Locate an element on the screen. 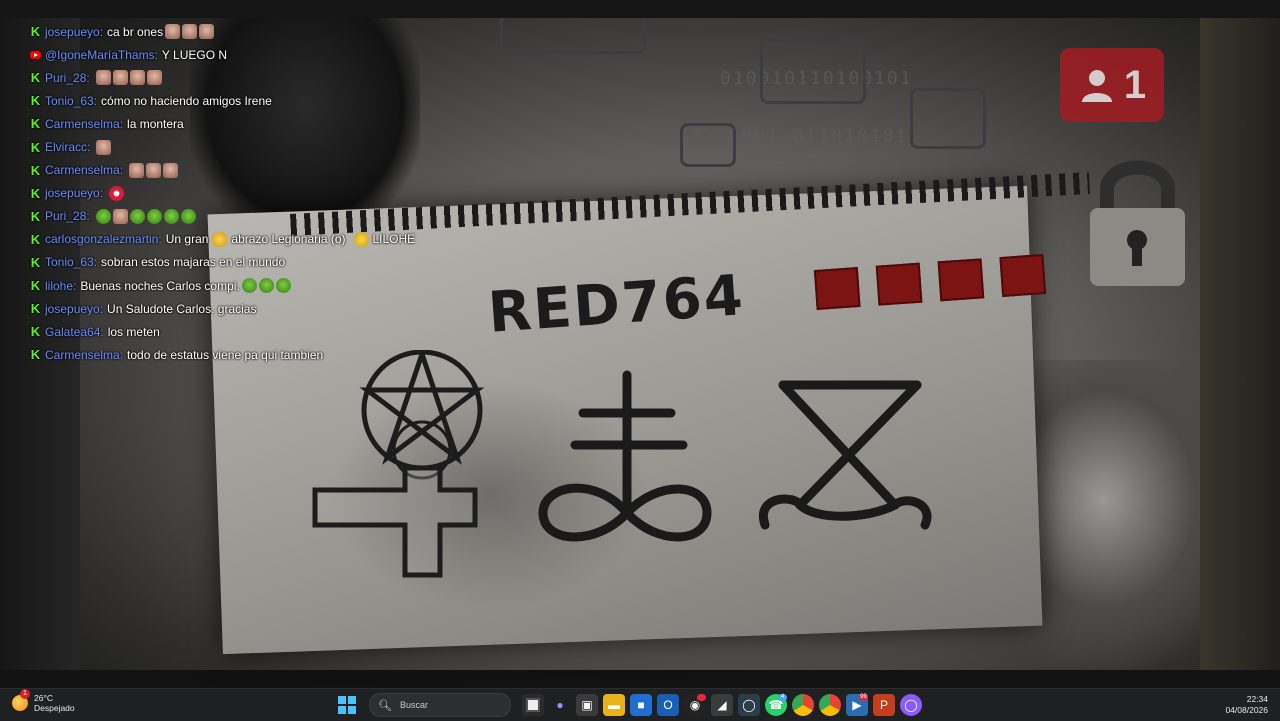 This screenshot has width=1280, height=721. chat-text: los meten is located at coordinates (133, 331).